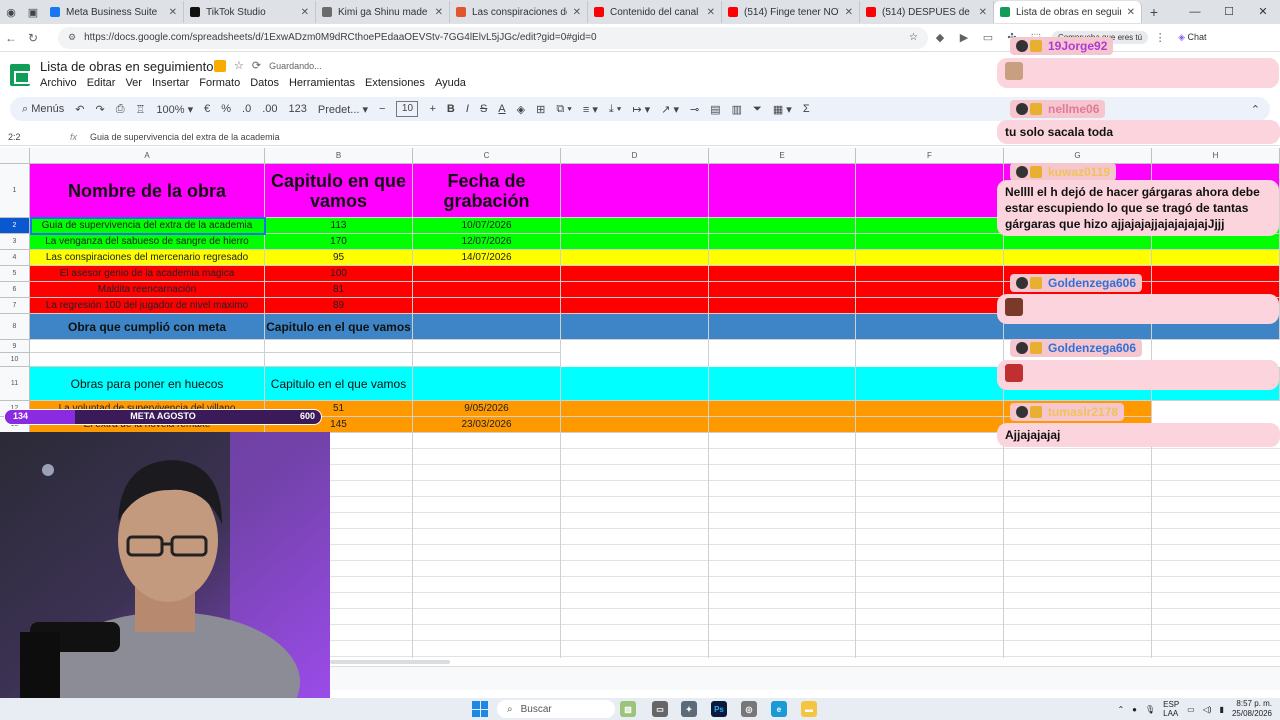 The width and height of the screenshot is (1280, 720). Describe the element at coordinates (1160, 37) in the screenshot. I see `more-menu-icon: ⋮` at that location.